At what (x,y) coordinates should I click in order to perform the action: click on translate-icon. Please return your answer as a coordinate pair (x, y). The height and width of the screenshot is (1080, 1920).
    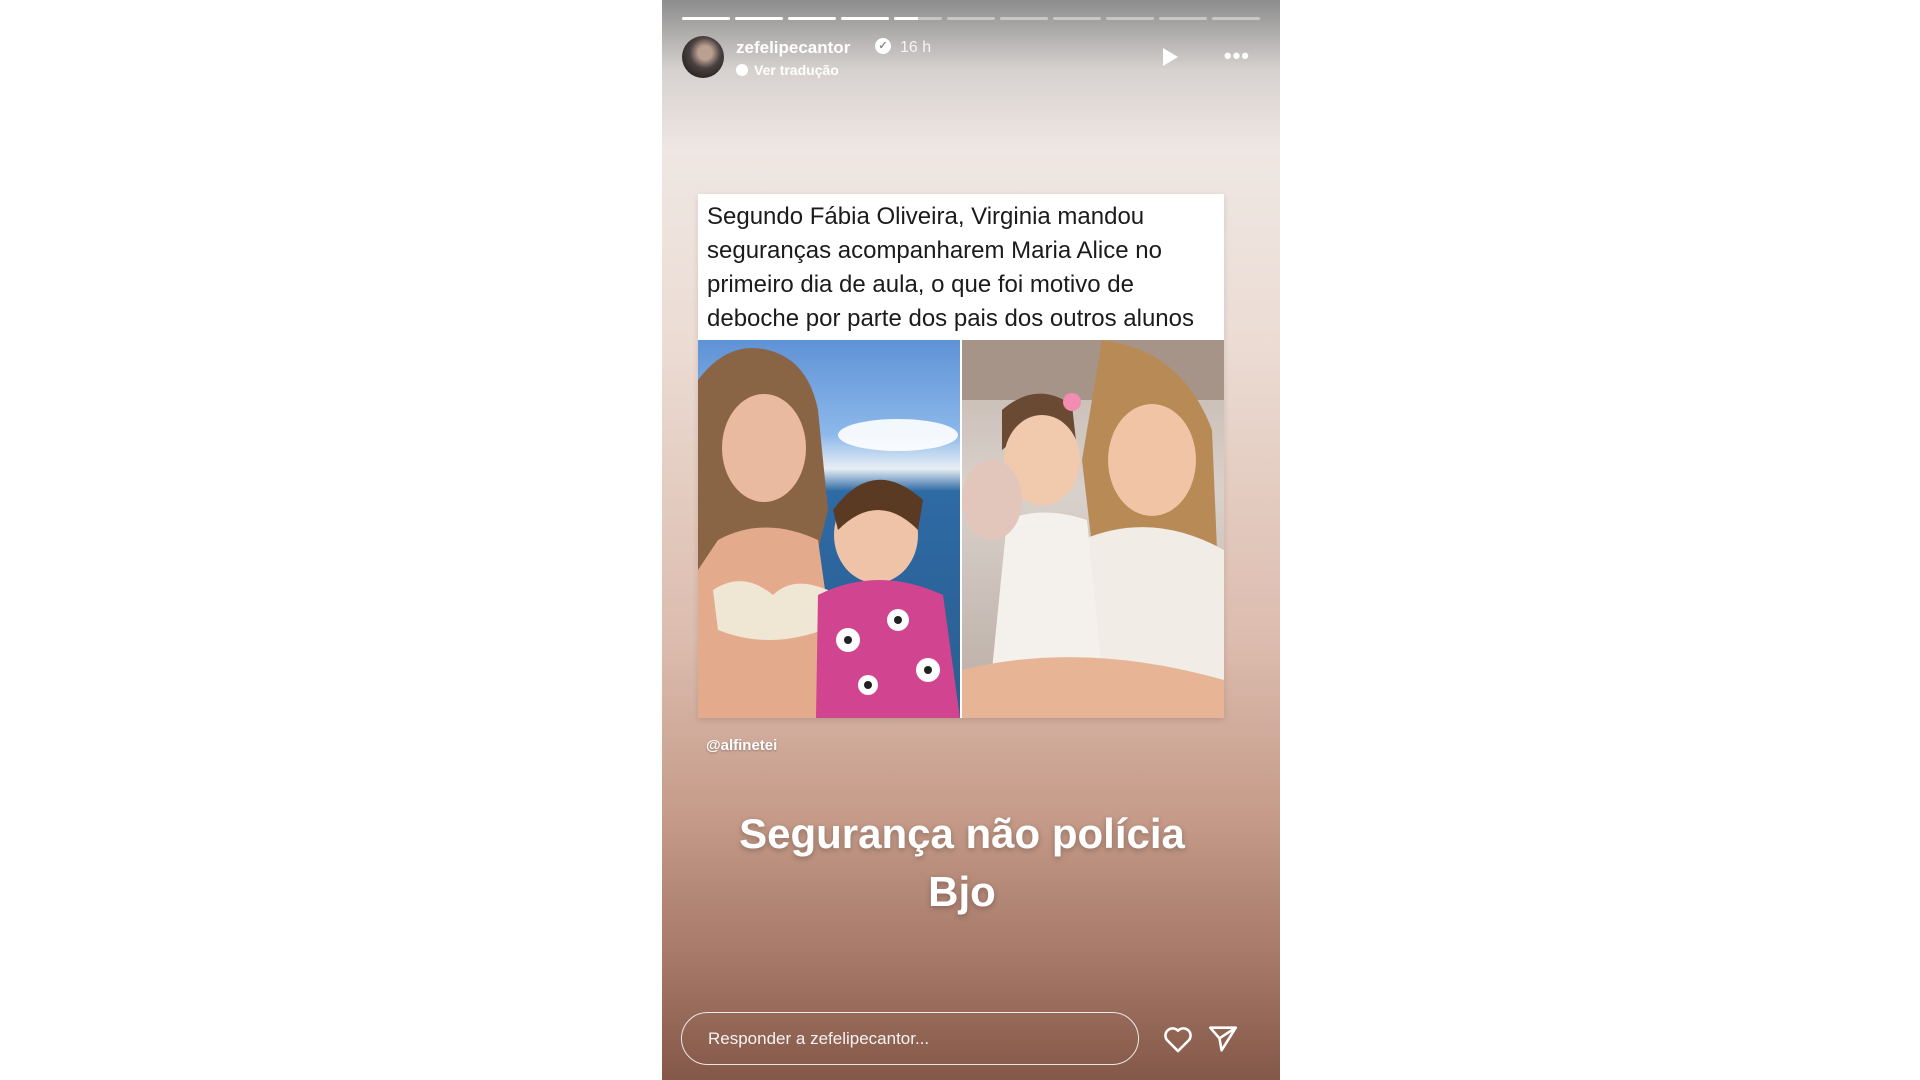
    Looking at the image, I should click on (742, 70).